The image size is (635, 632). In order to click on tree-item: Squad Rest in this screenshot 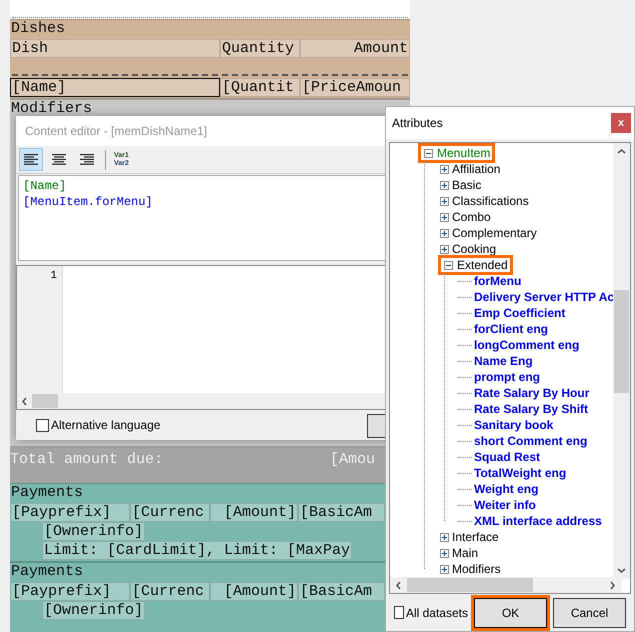, I will do `click(507, 457)`.